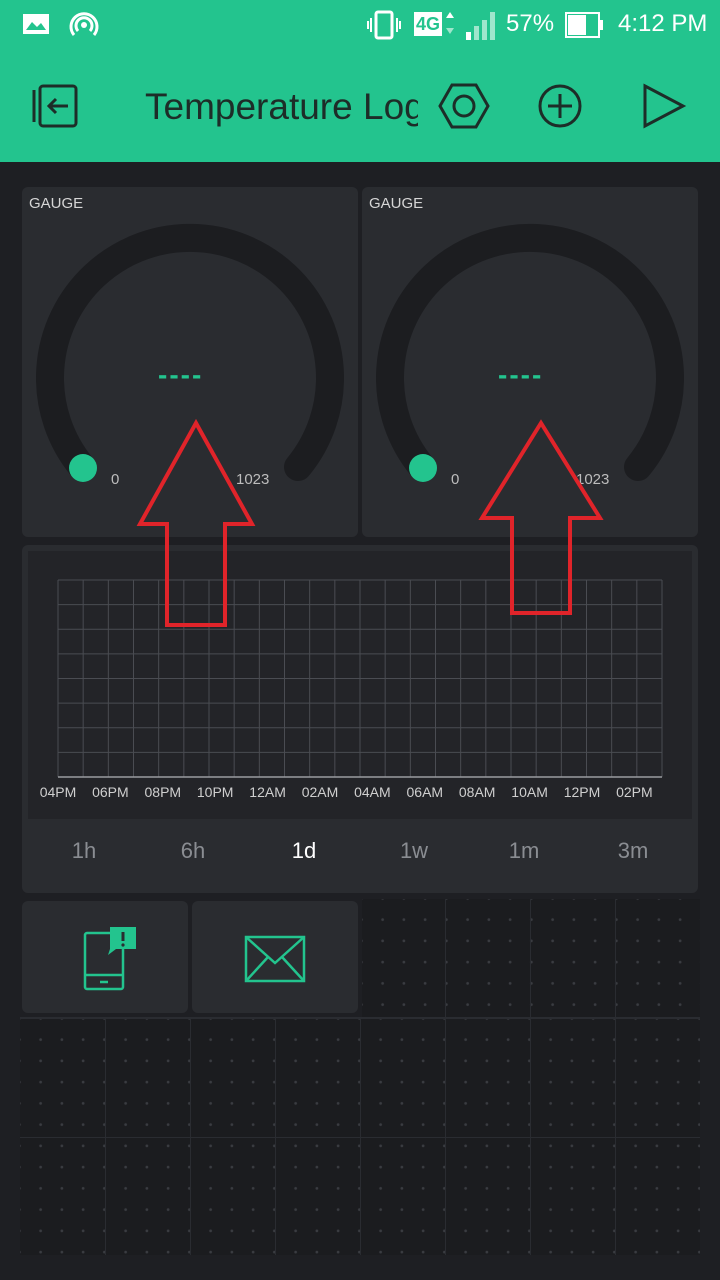 This screenshot has height=1280, width=720. What do you see at coordinates (58, 792) in the screenshot?
I see `x-tick-label: 04PM` at bounding box center [58, 792].